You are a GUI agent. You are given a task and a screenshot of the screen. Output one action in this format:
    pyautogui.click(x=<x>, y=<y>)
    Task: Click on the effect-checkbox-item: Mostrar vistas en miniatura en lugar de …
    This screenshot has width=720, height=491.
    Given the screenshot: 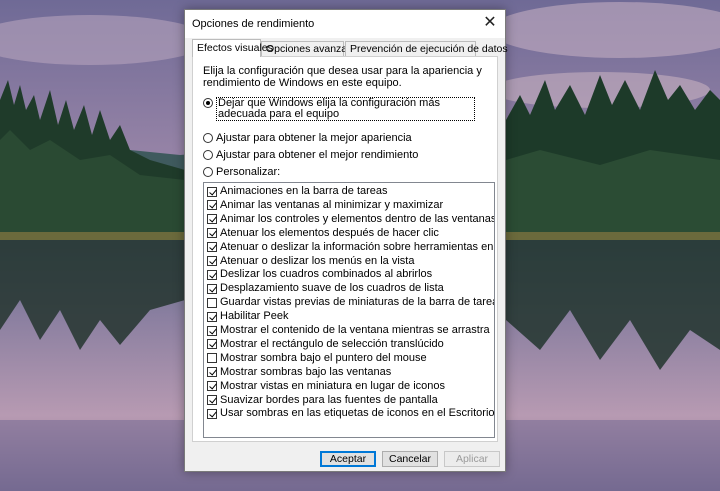 What is the action you would take?
    pyautogui.click(x=326, y=386)
    